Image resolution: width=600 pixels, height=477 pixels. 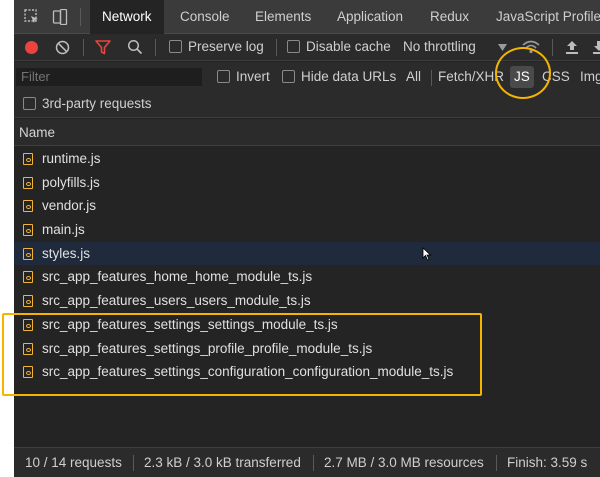 I want to click on table-row: polyfills.js, so click(x=307, y=183).